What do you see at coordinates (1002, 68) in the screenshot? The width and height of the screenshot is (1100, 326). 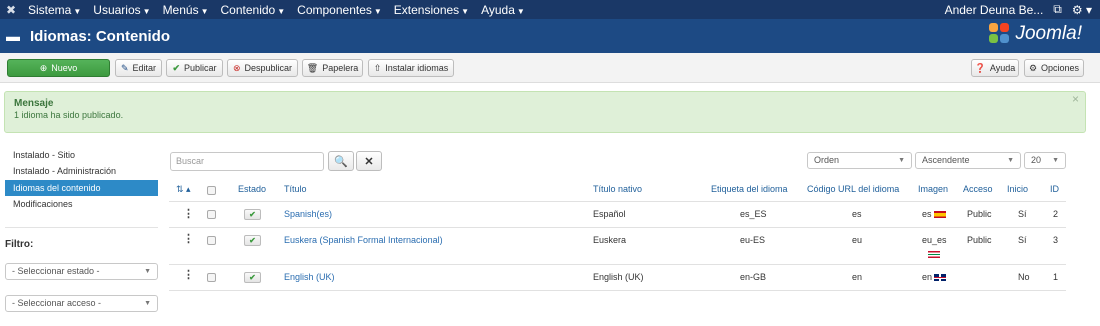 I see `help-label: Ayuda` at bounding box center [1002, 68].